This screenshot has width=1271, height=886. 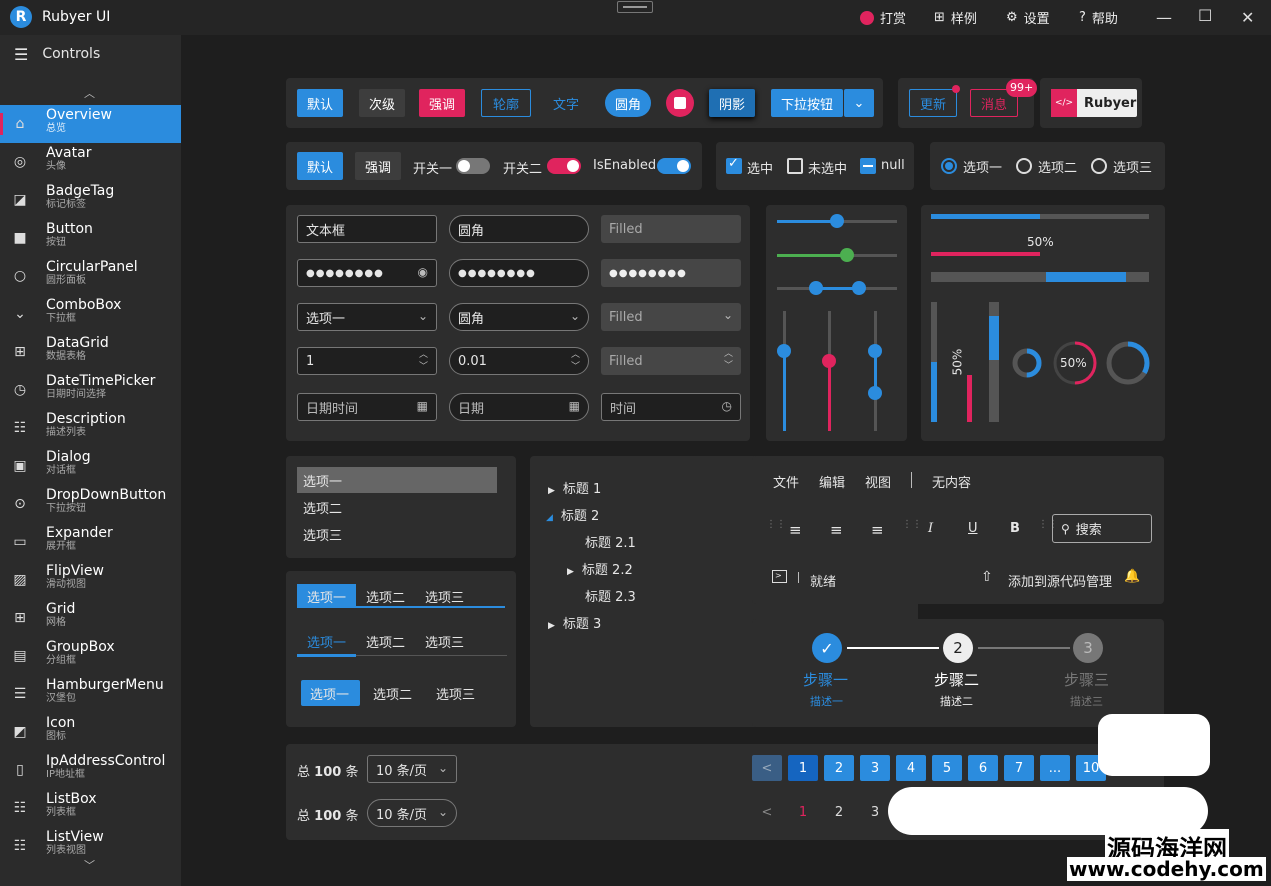 I want to click on sidebar-item-expander: ▭ Expander 展开框, so click(x=90, y=542).